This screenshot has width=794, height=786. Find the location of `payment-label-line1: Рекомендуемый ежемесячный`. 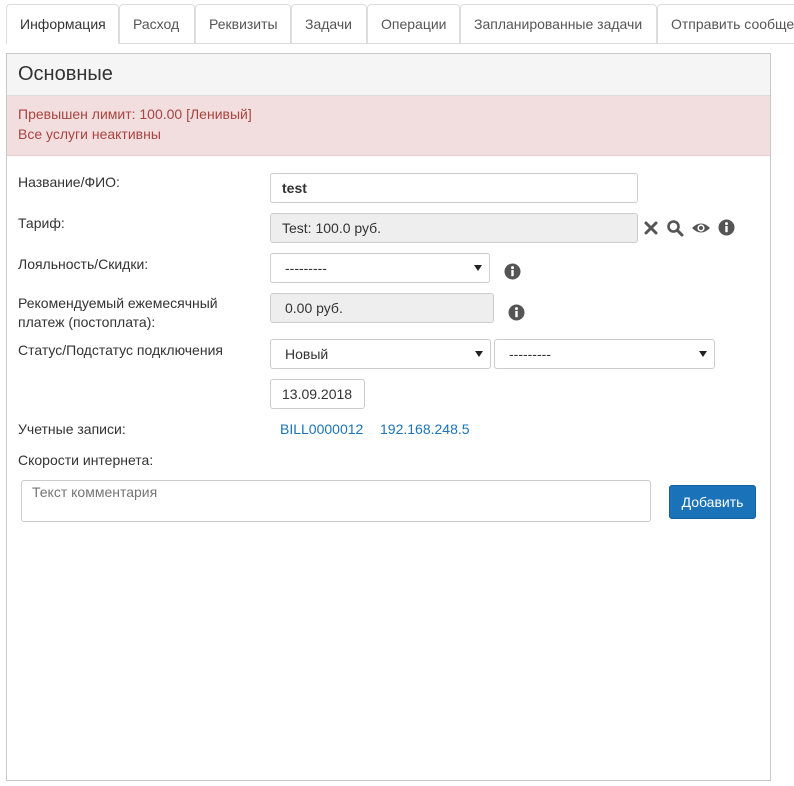

payment-label-line1: Рекомендуемый ежемесячный is located at coordinates (118, 303).